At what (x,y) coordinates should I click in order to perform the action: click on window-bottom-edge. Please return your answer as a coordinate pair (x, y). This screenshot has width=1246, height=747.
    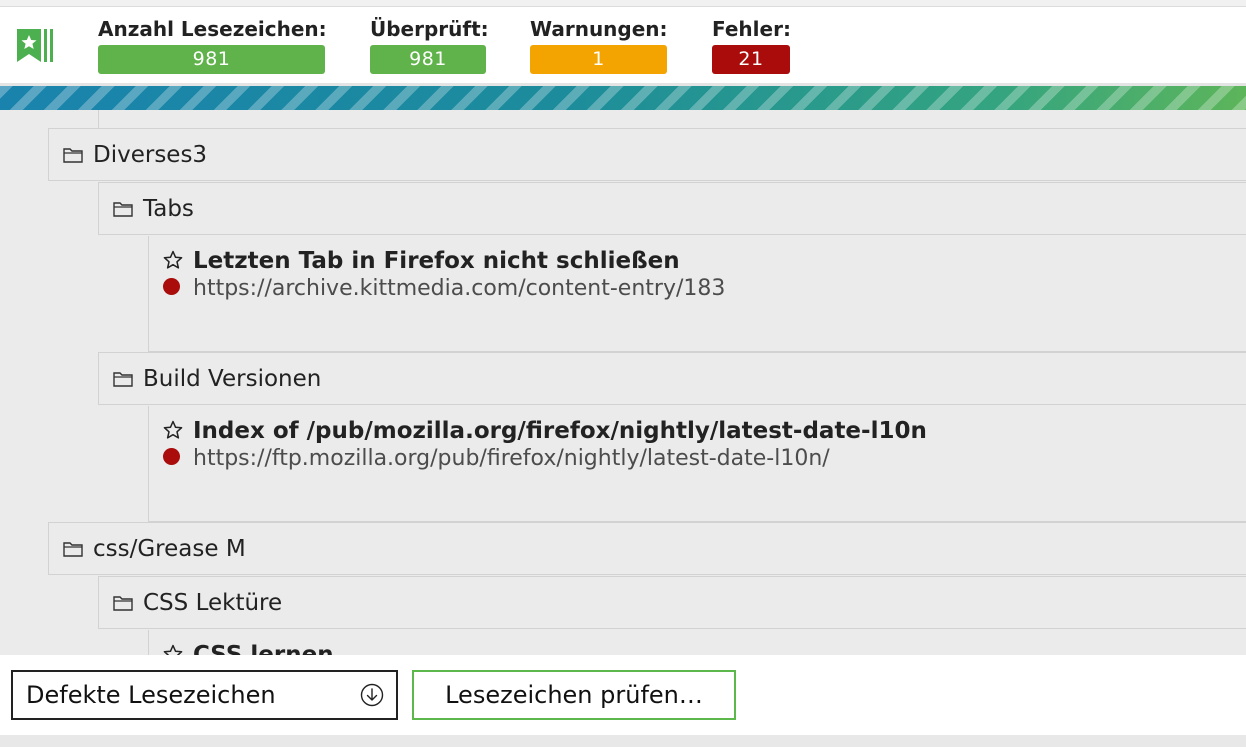
    Looking at the image, I should click on (623, 741).